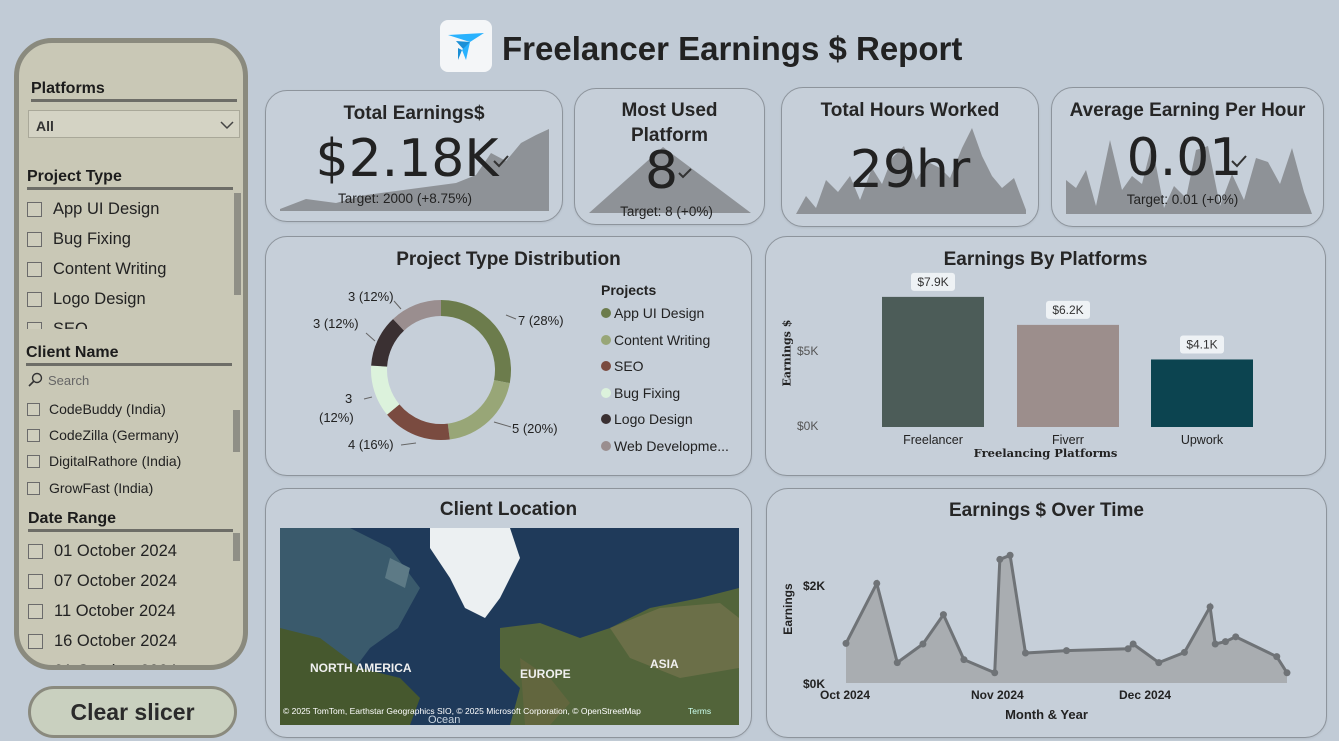  What do you see at coordinates (661, 171) in the screenshot?
I see `kpi-value: 8` at bounding box center [661, 171].